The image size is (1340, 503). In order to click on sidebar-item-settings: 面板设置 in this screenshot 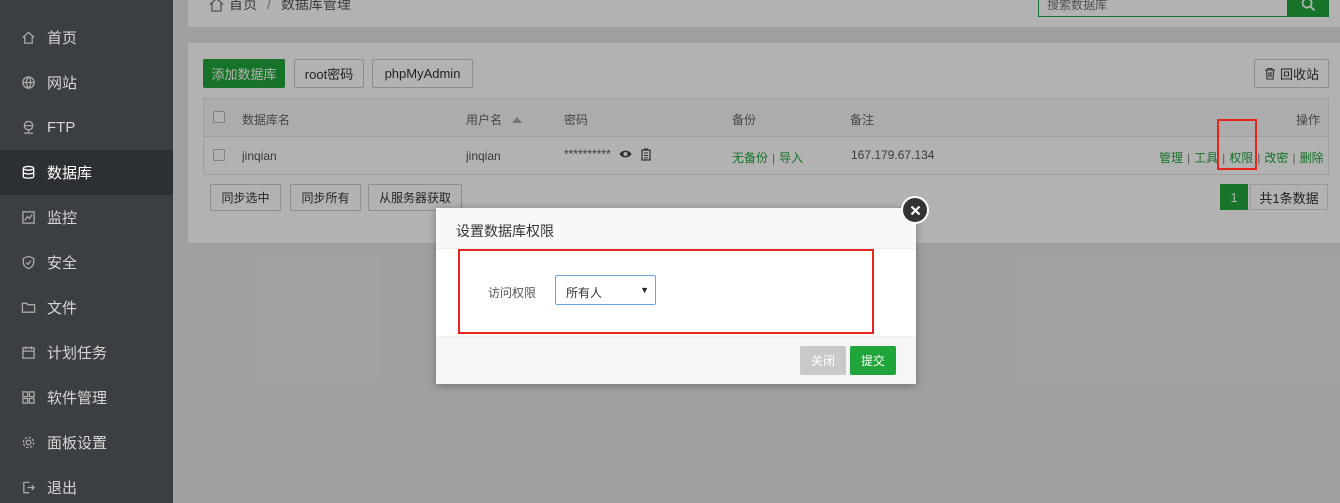, I will do `click(86, 442)`.